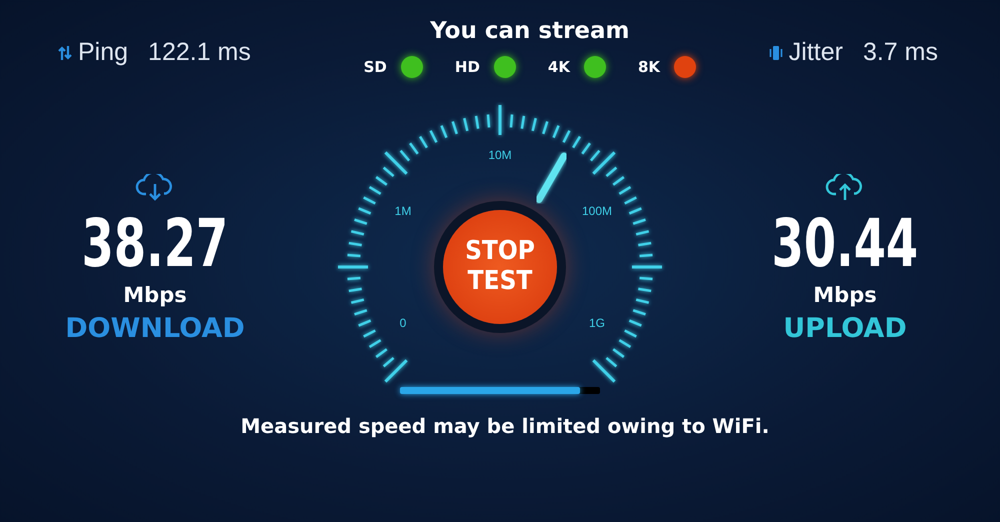 The width and height of the screenshot is (1000, 522). What do you see at coordinates (530, 31) in the screenshot?
I see `stream-title: You can stream` at bounding box center [530, 31].